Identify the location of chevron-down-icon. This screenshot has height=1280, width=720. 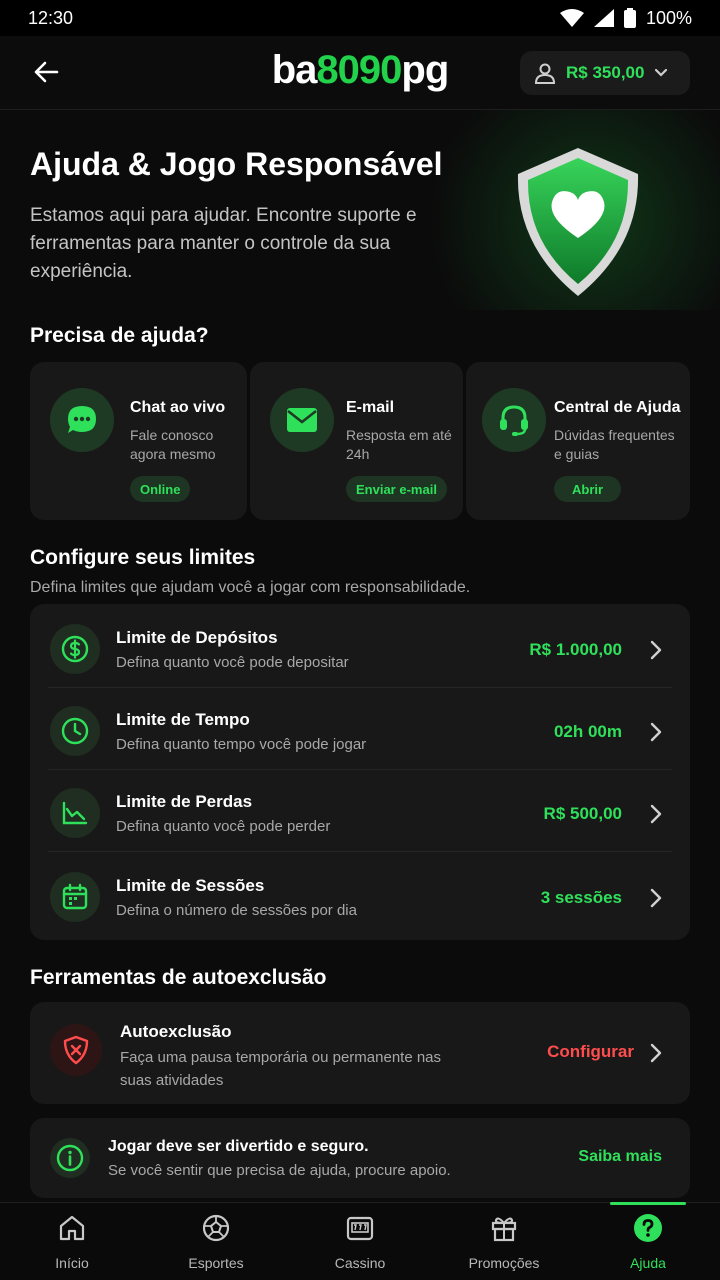
(661, 72).